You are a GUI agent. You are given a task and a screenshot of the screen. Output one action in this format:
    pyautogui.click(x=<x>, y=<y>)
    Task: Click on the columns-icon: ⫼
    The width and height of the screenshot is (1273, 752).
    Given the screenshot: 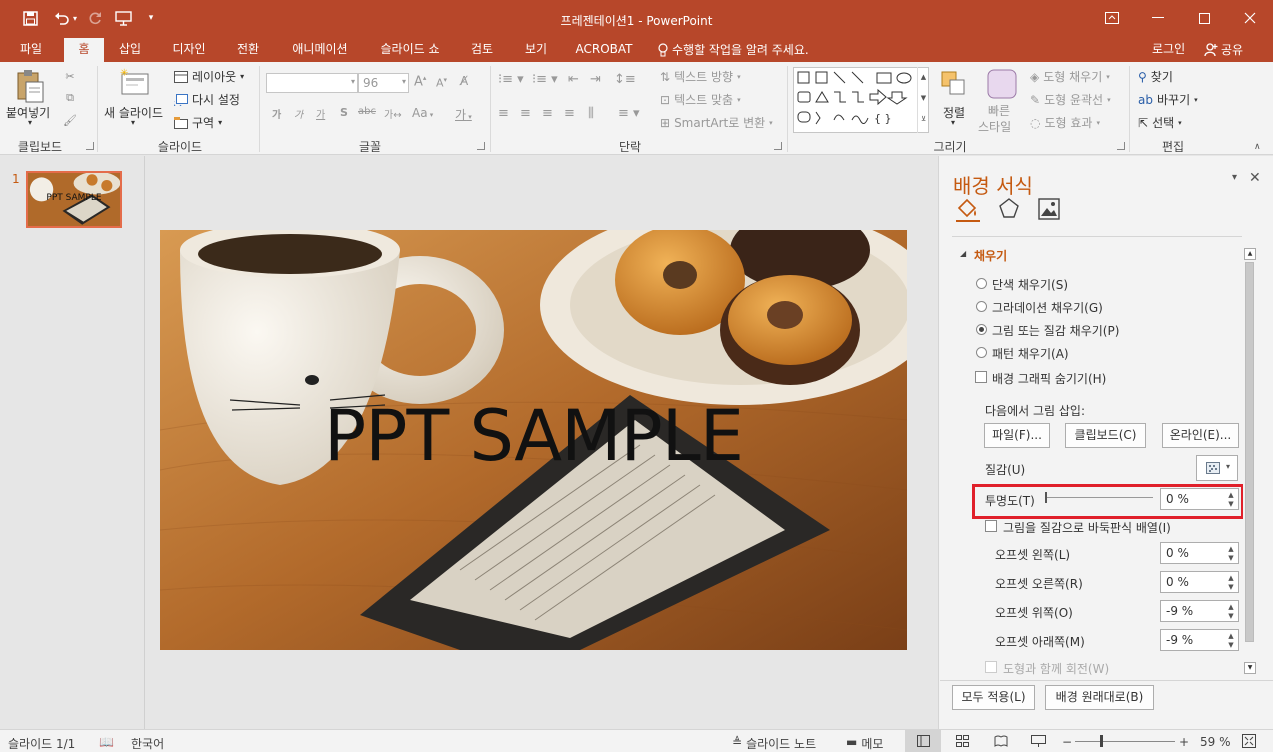 What is the action you would take?
    pyautogui.click(x=591, y=113)
    